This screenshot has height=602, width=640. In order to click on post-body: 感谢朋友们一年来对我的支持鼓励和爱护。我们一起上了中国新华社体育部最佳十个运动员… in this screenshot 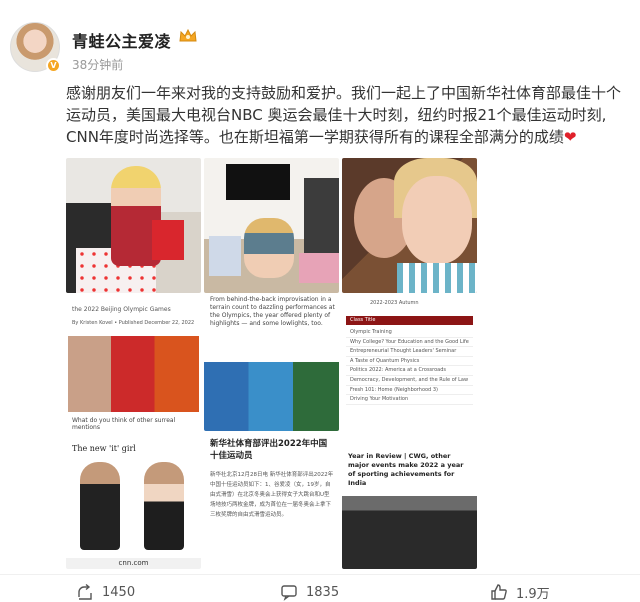, I will do `click(344, 115)`.